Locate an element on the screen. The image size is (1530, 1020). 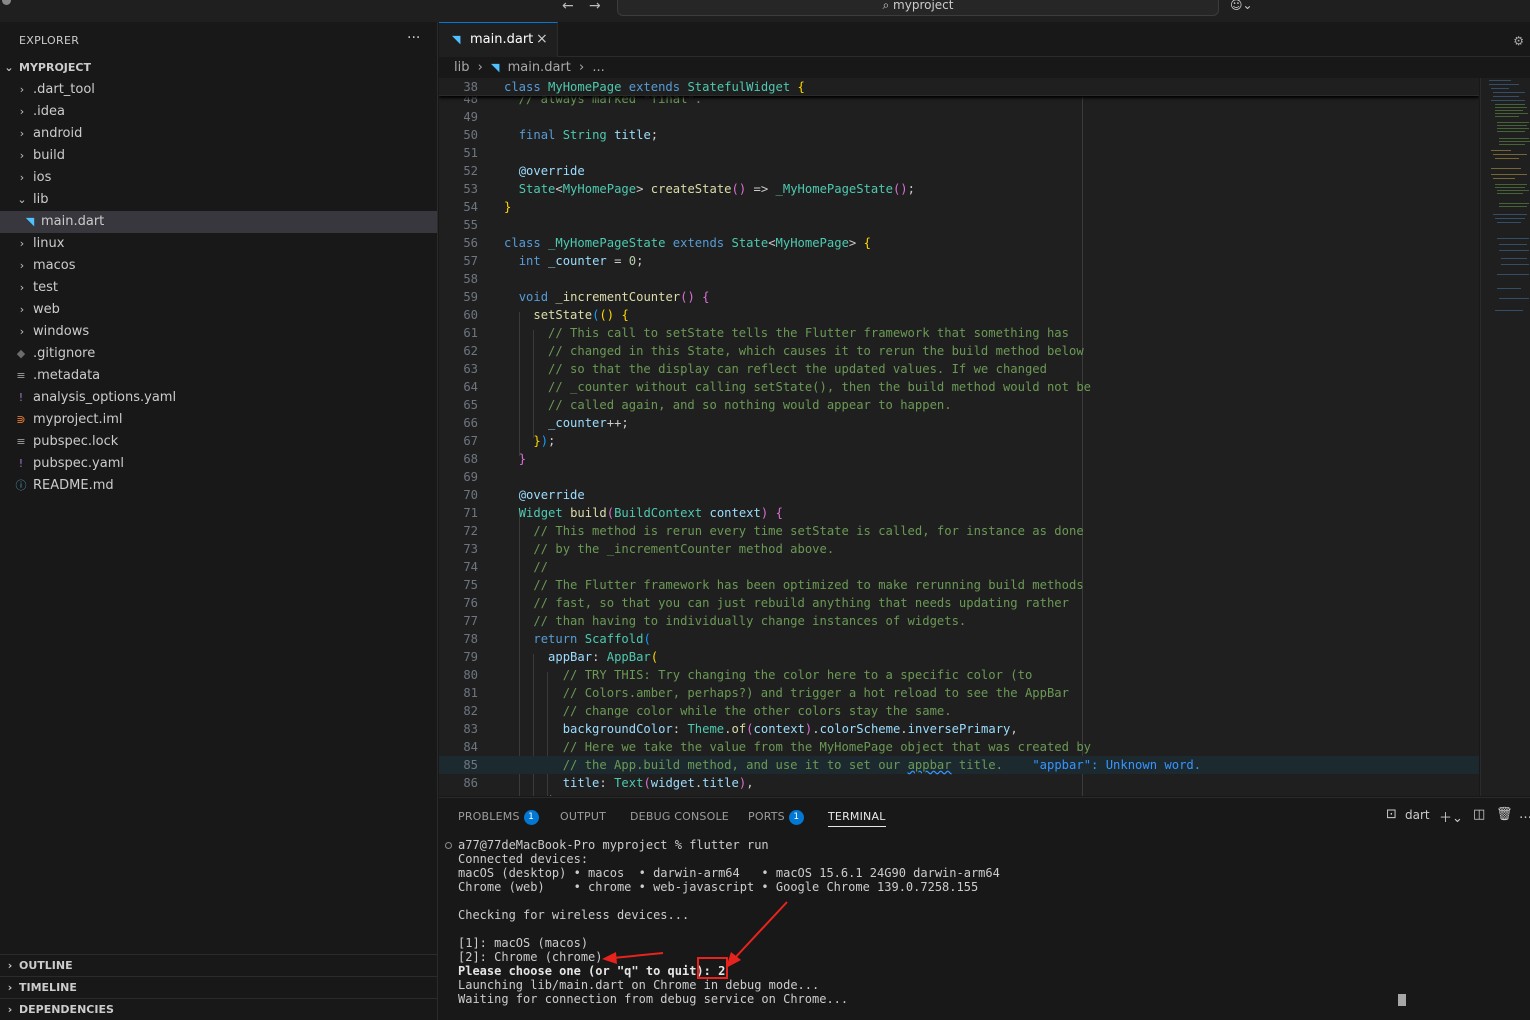
code-line: 58 is located at coordinates (470, 279).